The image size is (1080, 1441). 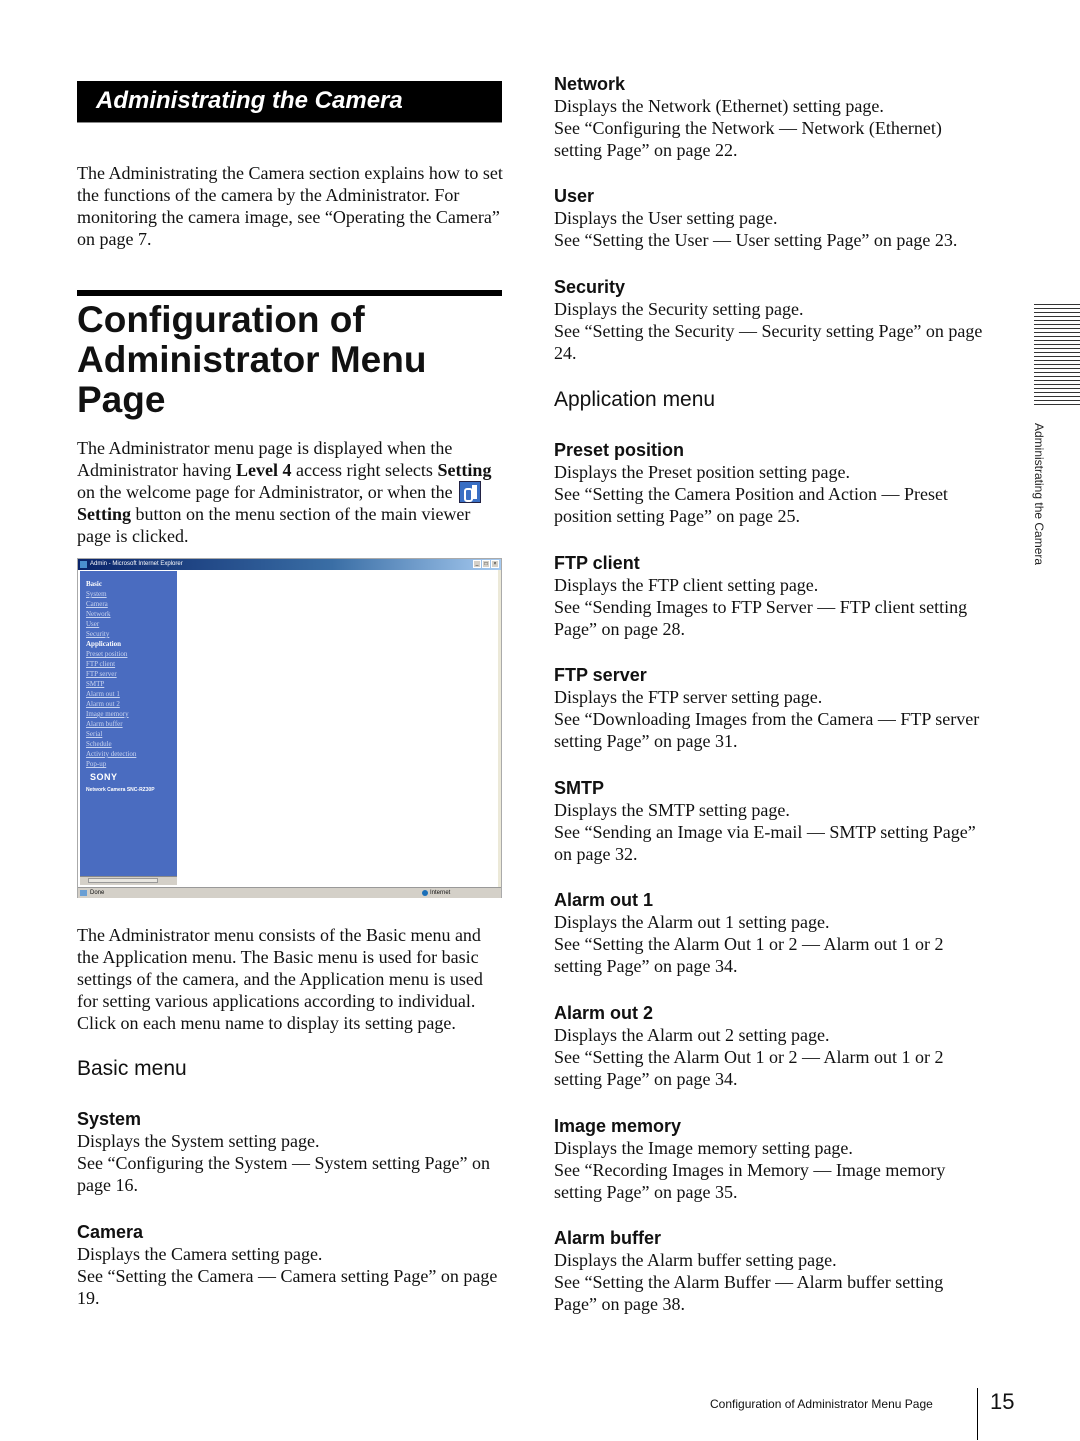 I want to click on menu-link-pop-up: Pop-up, so click(x=128, y=764).